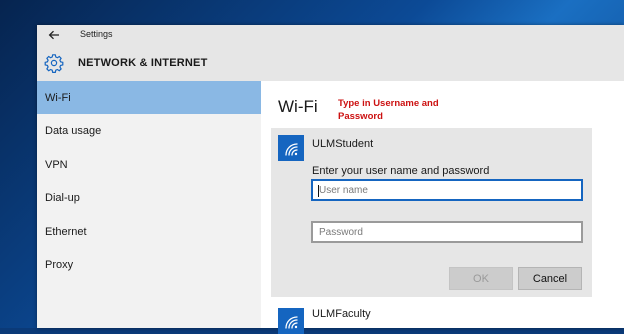 The width and height of the screenshot is (624, 334). I want to click on sidebar-item-data-usage: Data usage, so click(149, 130).